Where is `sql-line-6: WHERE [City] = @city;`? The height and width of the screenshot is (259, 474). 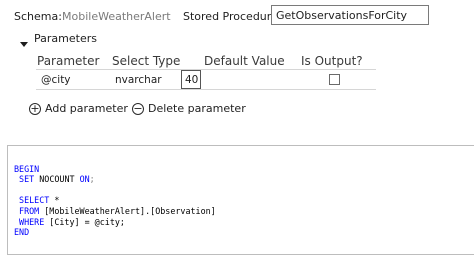 sql-line-6: WHERE [City] = @city; is located at coordinates (115, 222).